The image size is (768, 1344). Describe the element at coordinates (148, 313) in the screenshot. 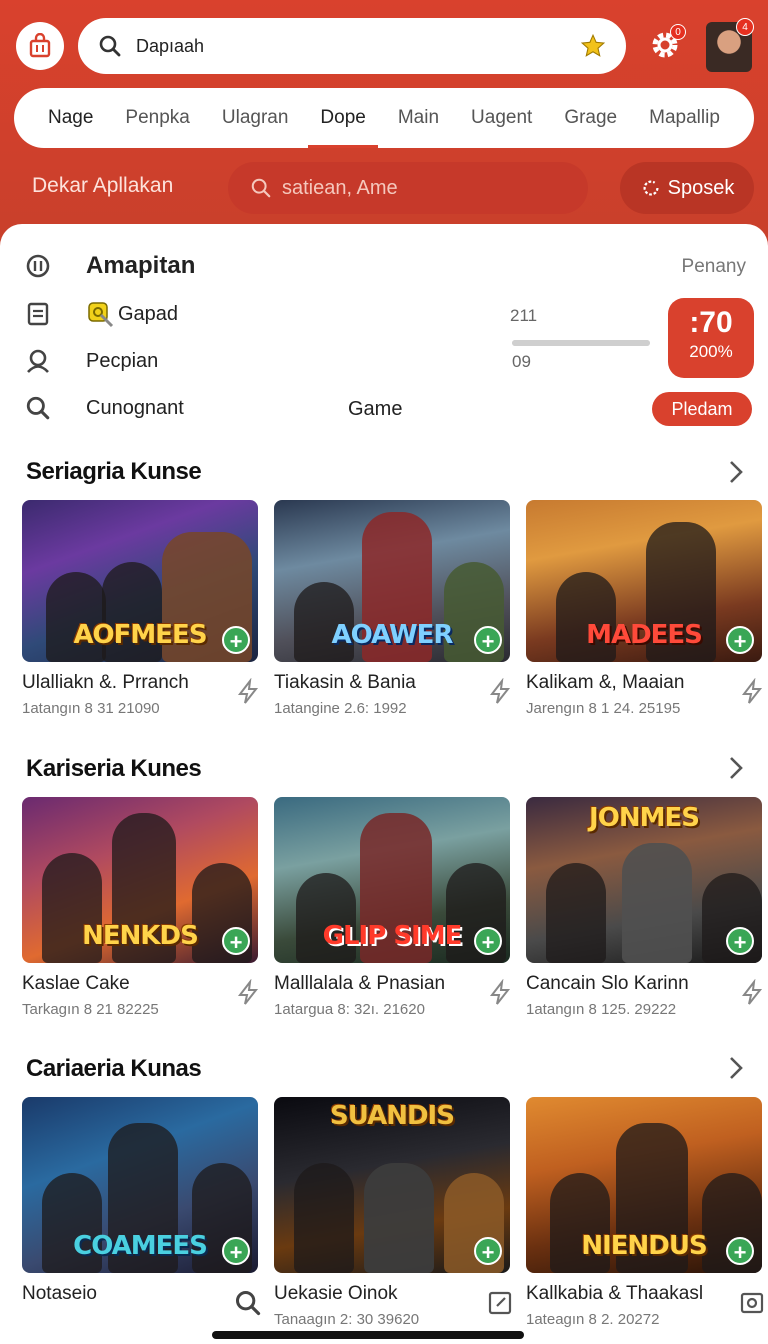

I see `menu-item-label: Gapad` at that location.